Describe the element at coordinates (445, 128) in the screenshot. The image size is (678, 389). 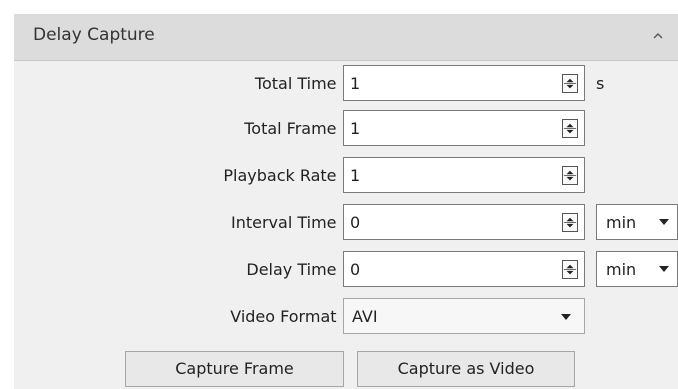
I see `total-frame-input` at that location.